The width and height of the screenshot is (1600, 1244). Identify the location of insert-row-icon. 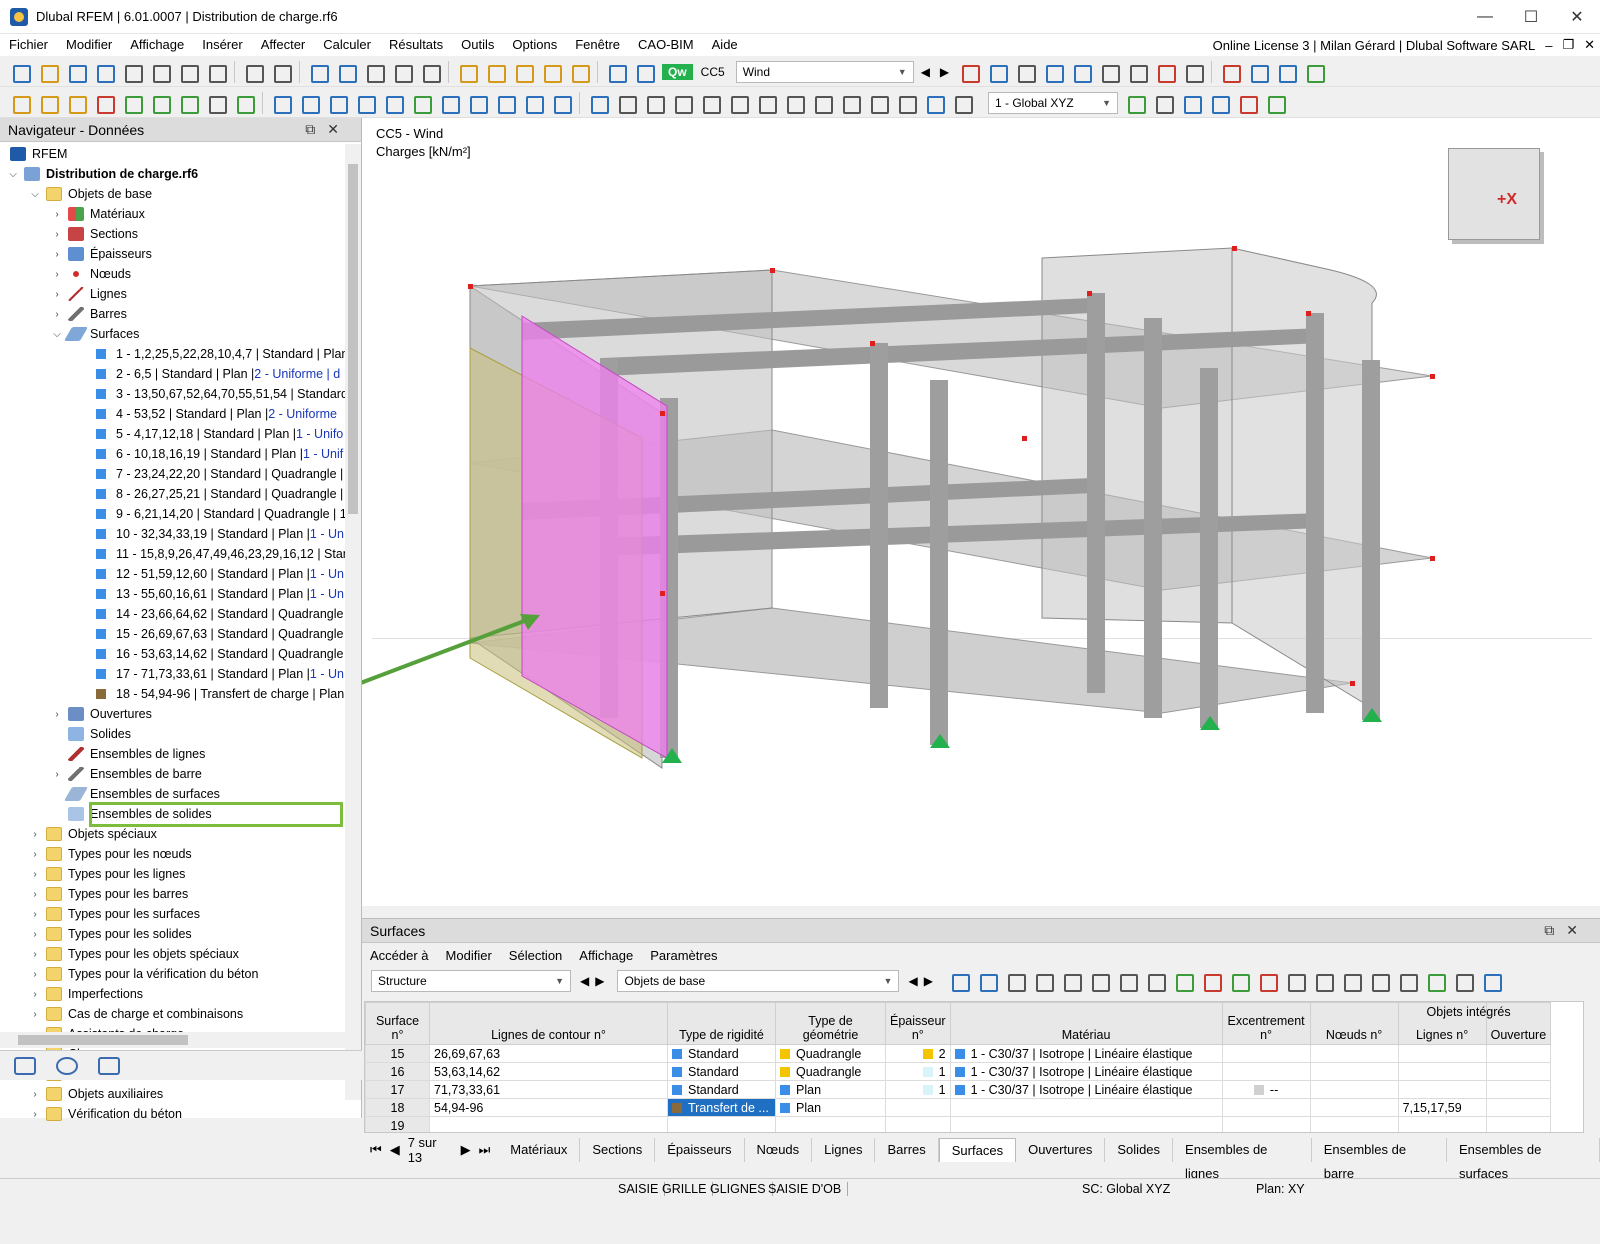
(1043, 981).